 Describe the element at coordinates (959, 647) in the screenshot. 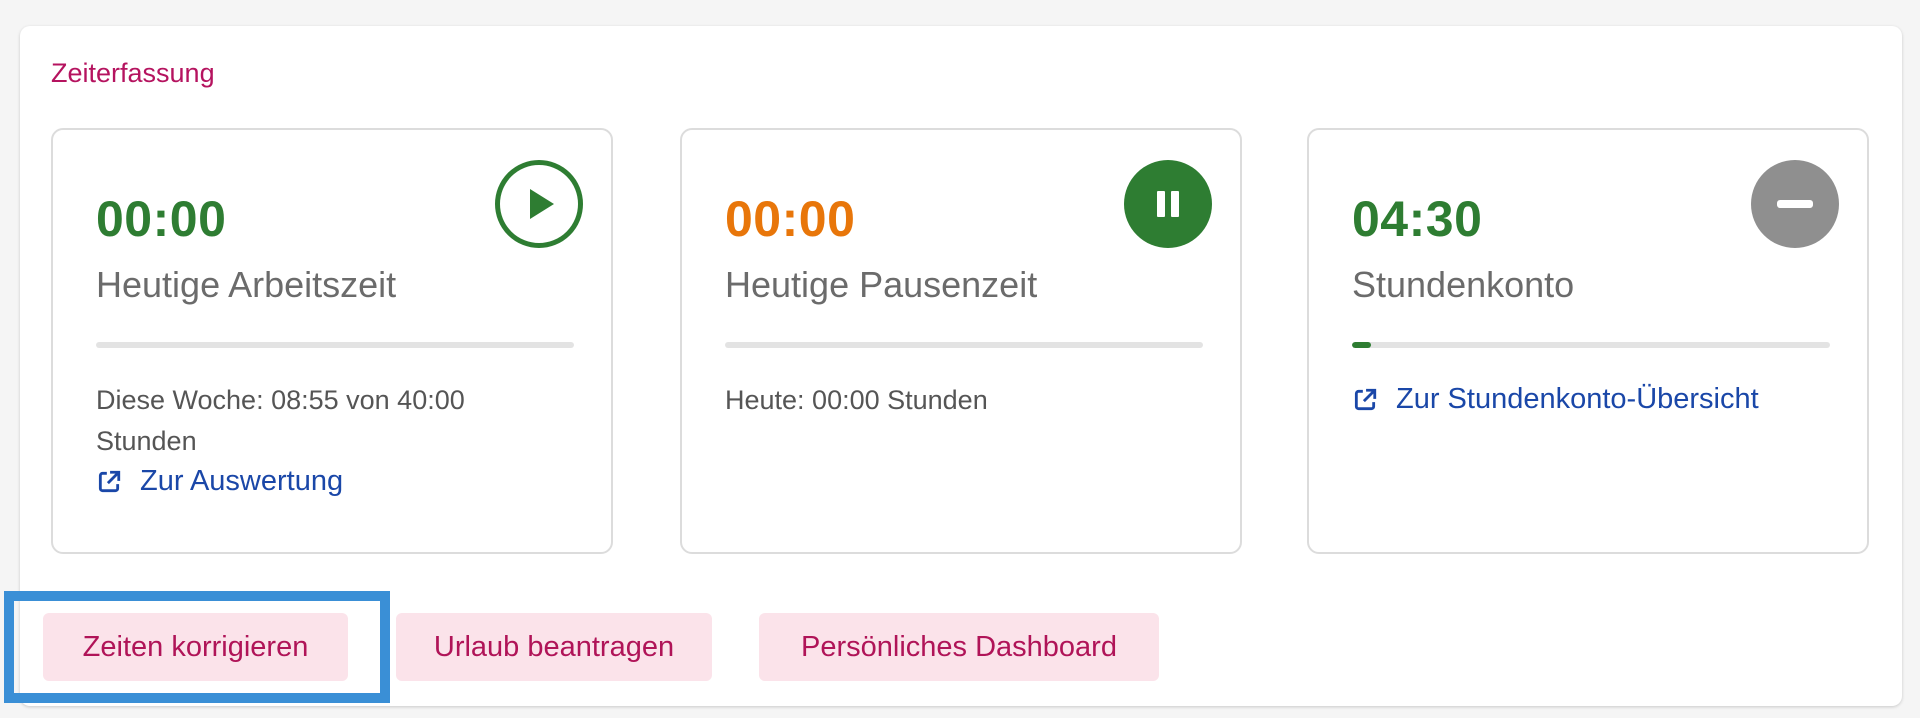

I see `personal-dashboard-button: Persönliches Dashboard` at that location.